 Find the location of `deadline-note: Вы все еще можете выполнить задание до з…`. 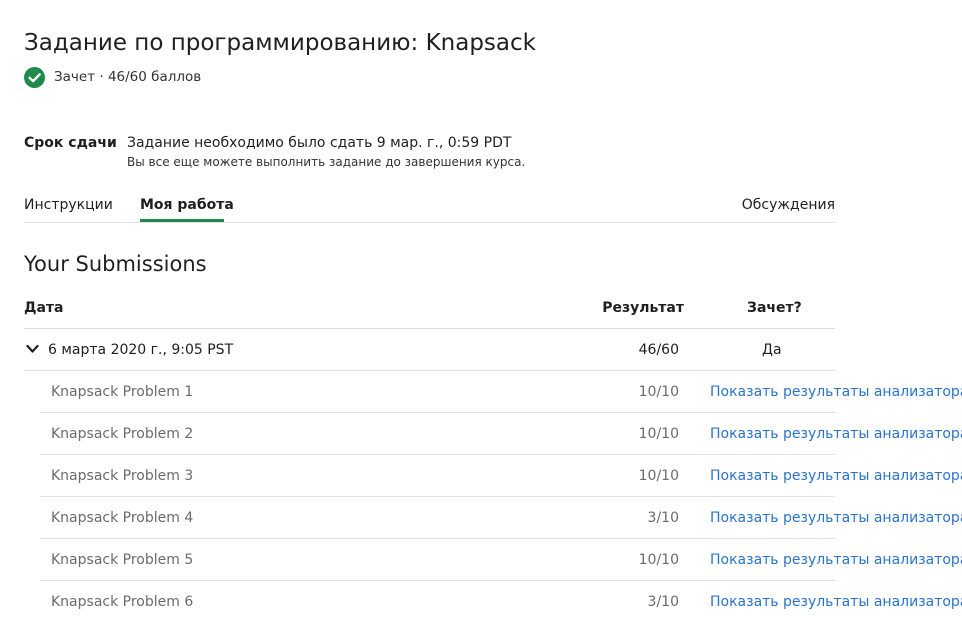

deadline-note: Вы все еще можете выполнить задание до з… is located at coordinates (326, 162).